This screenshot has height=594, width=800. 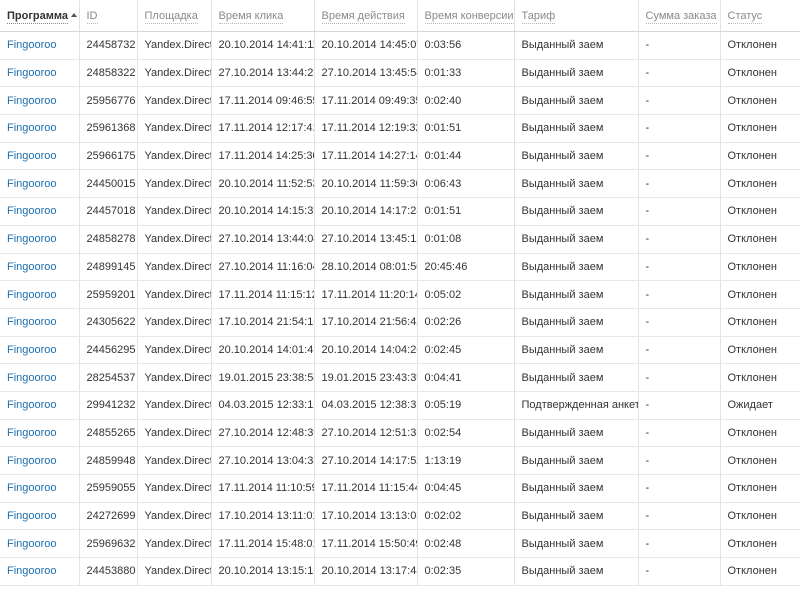 I want to click on column-header-program: Программа, so click(x=40, y=16).